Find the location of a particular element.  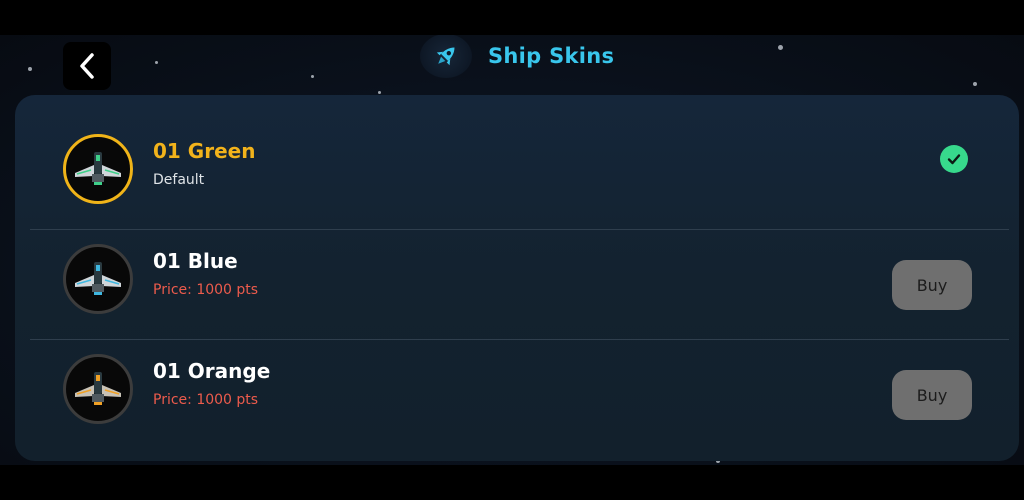

page-title: Ship Skins is located at coordinates (551, 56).